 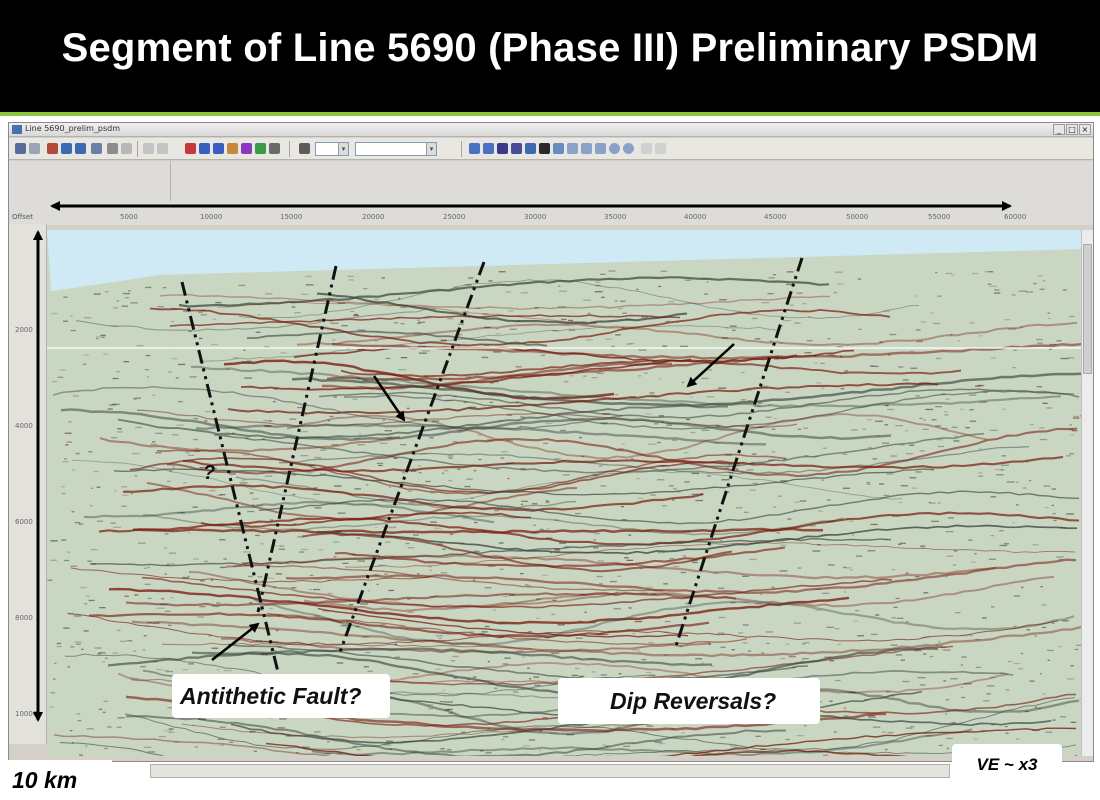 I want to click on ellipse-icon, so click(x=614, y=148).